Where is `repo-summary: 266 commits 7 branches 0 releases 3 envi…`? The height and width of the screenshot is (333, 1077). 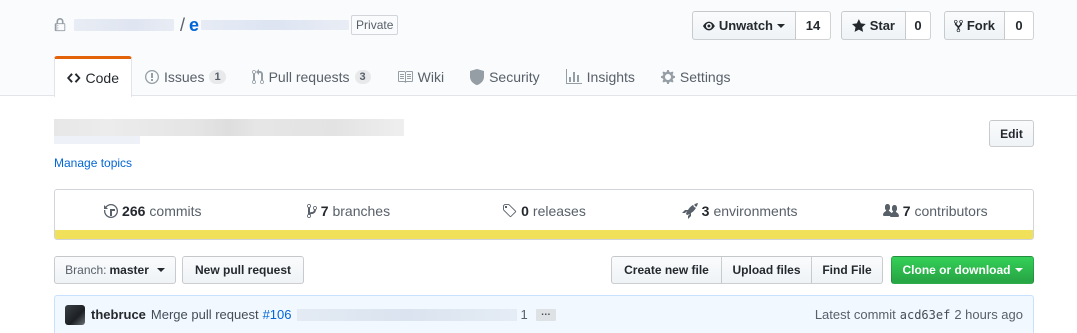 repo-summary: 266 commits 7 branches 0 releases 3 envi… is located at coordinates (544, 214).